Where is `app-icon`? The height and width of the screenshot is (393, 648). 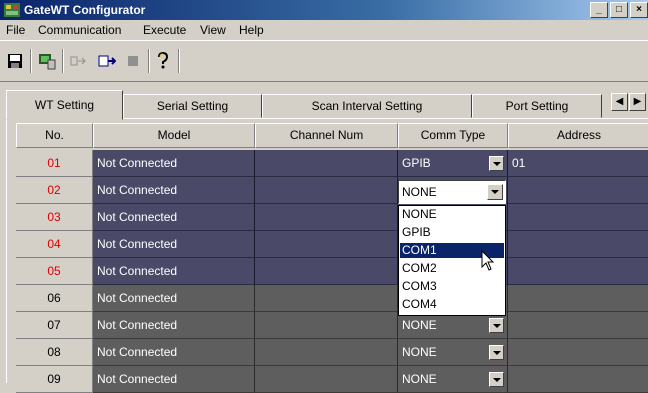 app-icon is located at coordinates (12, 10).